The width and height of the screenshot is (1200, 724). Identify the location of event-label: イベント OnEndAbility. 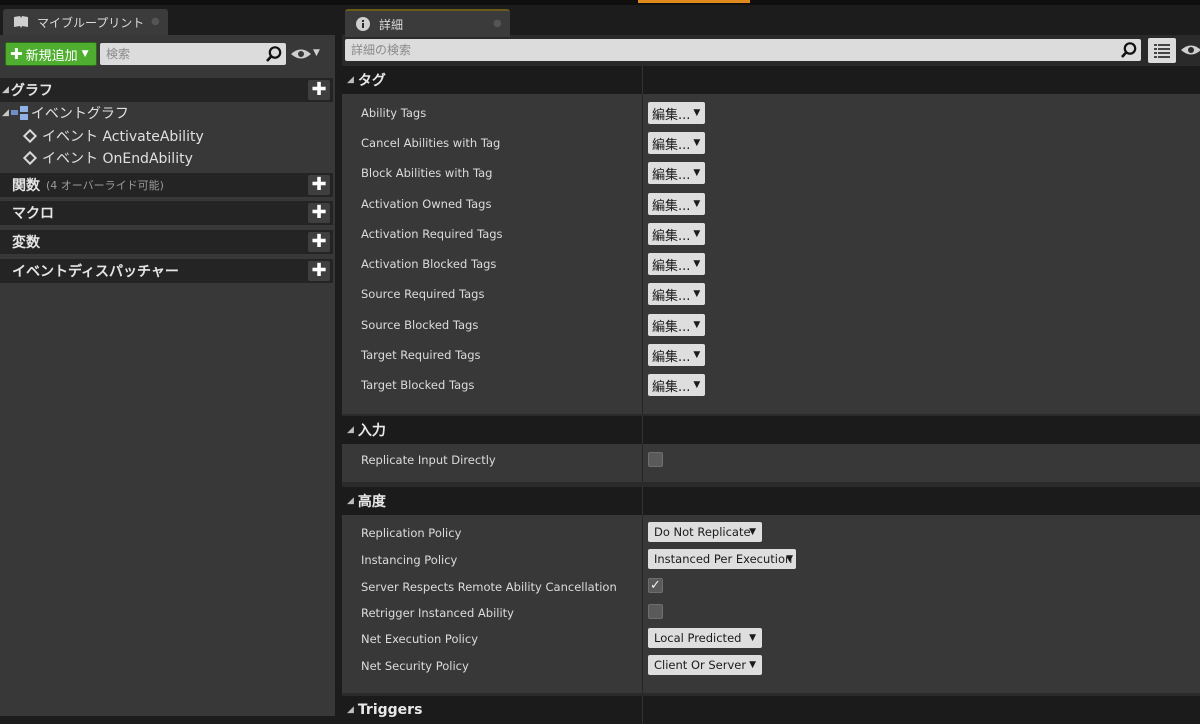
(117, 159).